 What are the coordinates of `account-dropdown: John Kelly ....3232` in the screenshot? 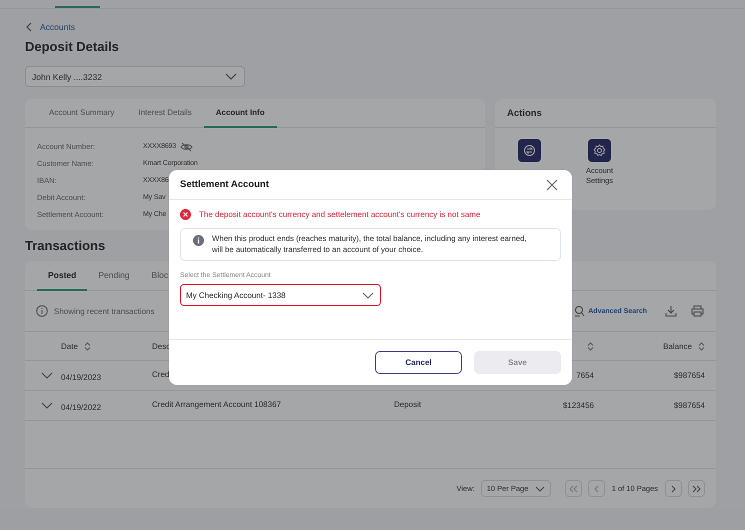 It's located at (135, 76).